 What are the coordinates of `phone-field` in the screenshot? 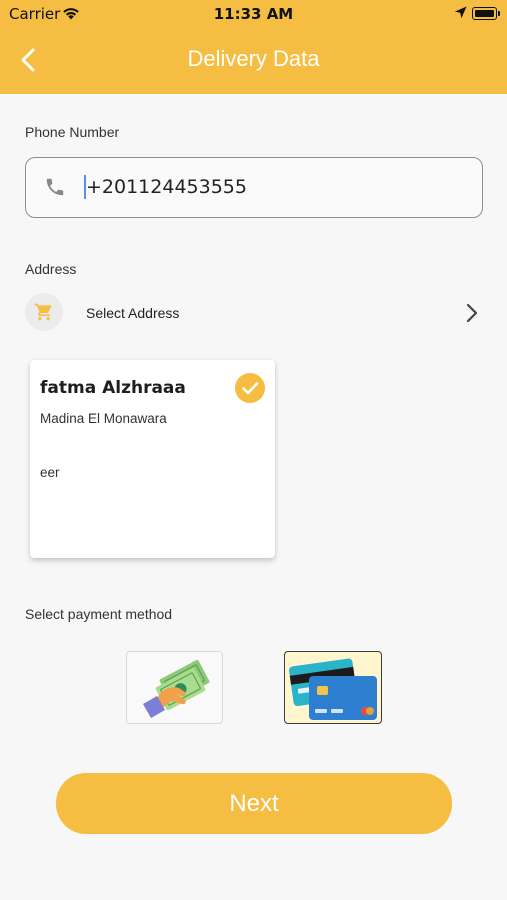 It's located at (254, 187).